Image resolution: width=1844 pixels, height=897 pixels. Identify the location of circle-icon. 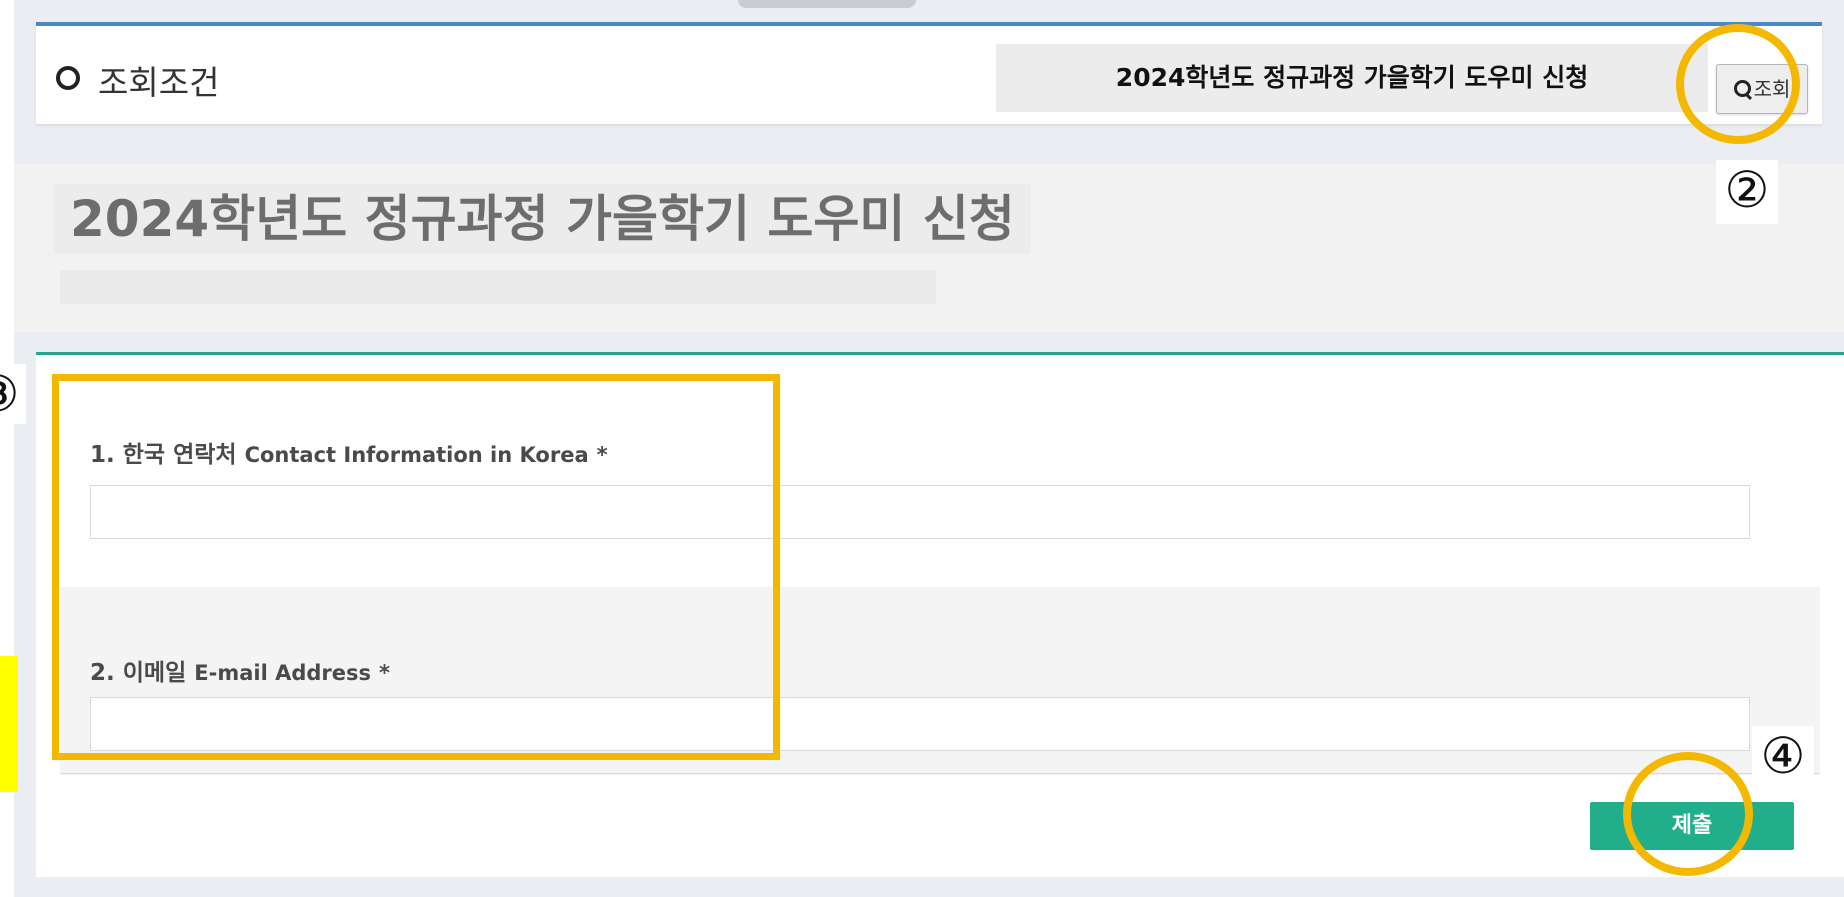
(68, 78).